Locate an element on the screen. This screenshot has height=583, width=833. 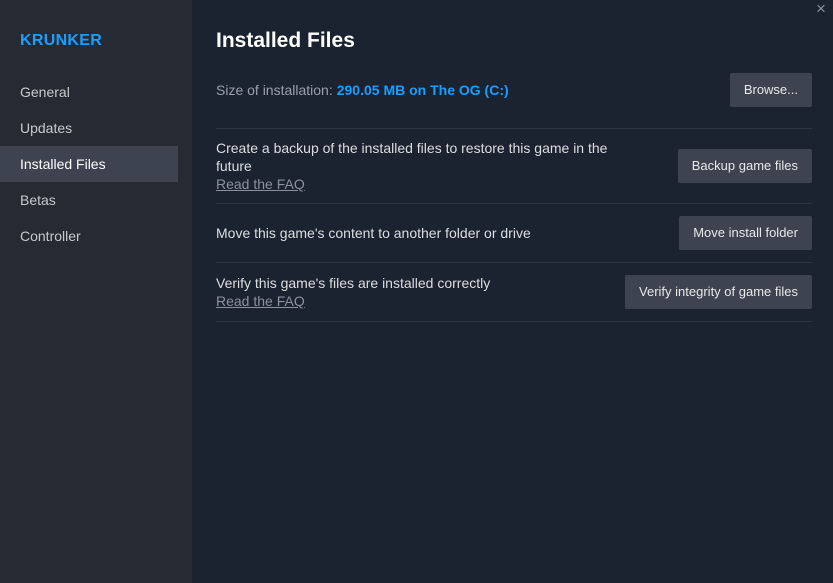
sidebar-item-controller: Controller is located at coordinates (89, 236).